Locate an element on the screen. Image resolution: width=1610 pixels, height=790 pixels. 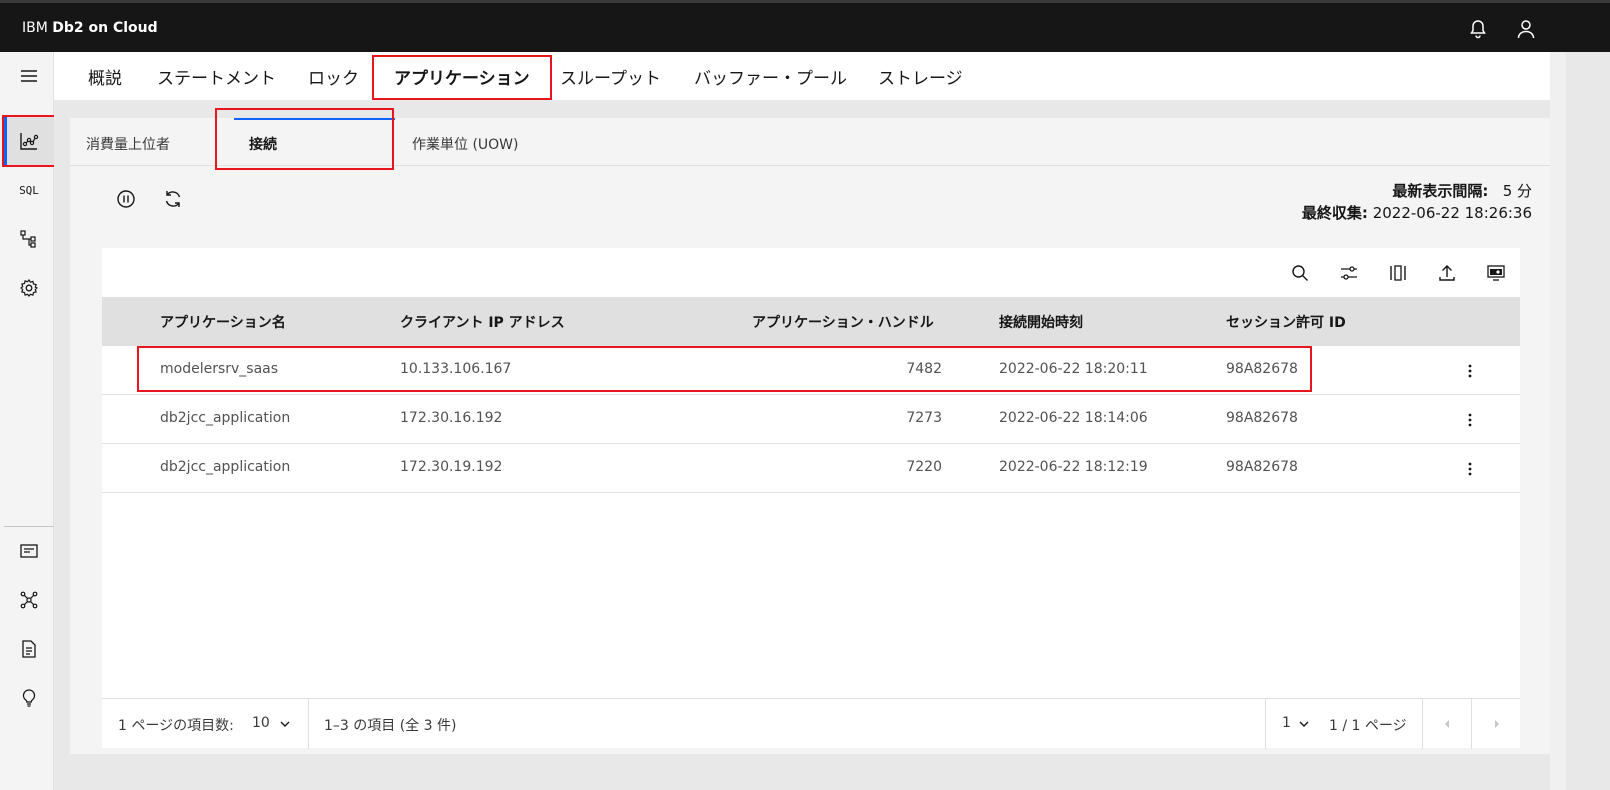
app-brand: IBM Db2 on Cloud is located at coordinates (90, 28).